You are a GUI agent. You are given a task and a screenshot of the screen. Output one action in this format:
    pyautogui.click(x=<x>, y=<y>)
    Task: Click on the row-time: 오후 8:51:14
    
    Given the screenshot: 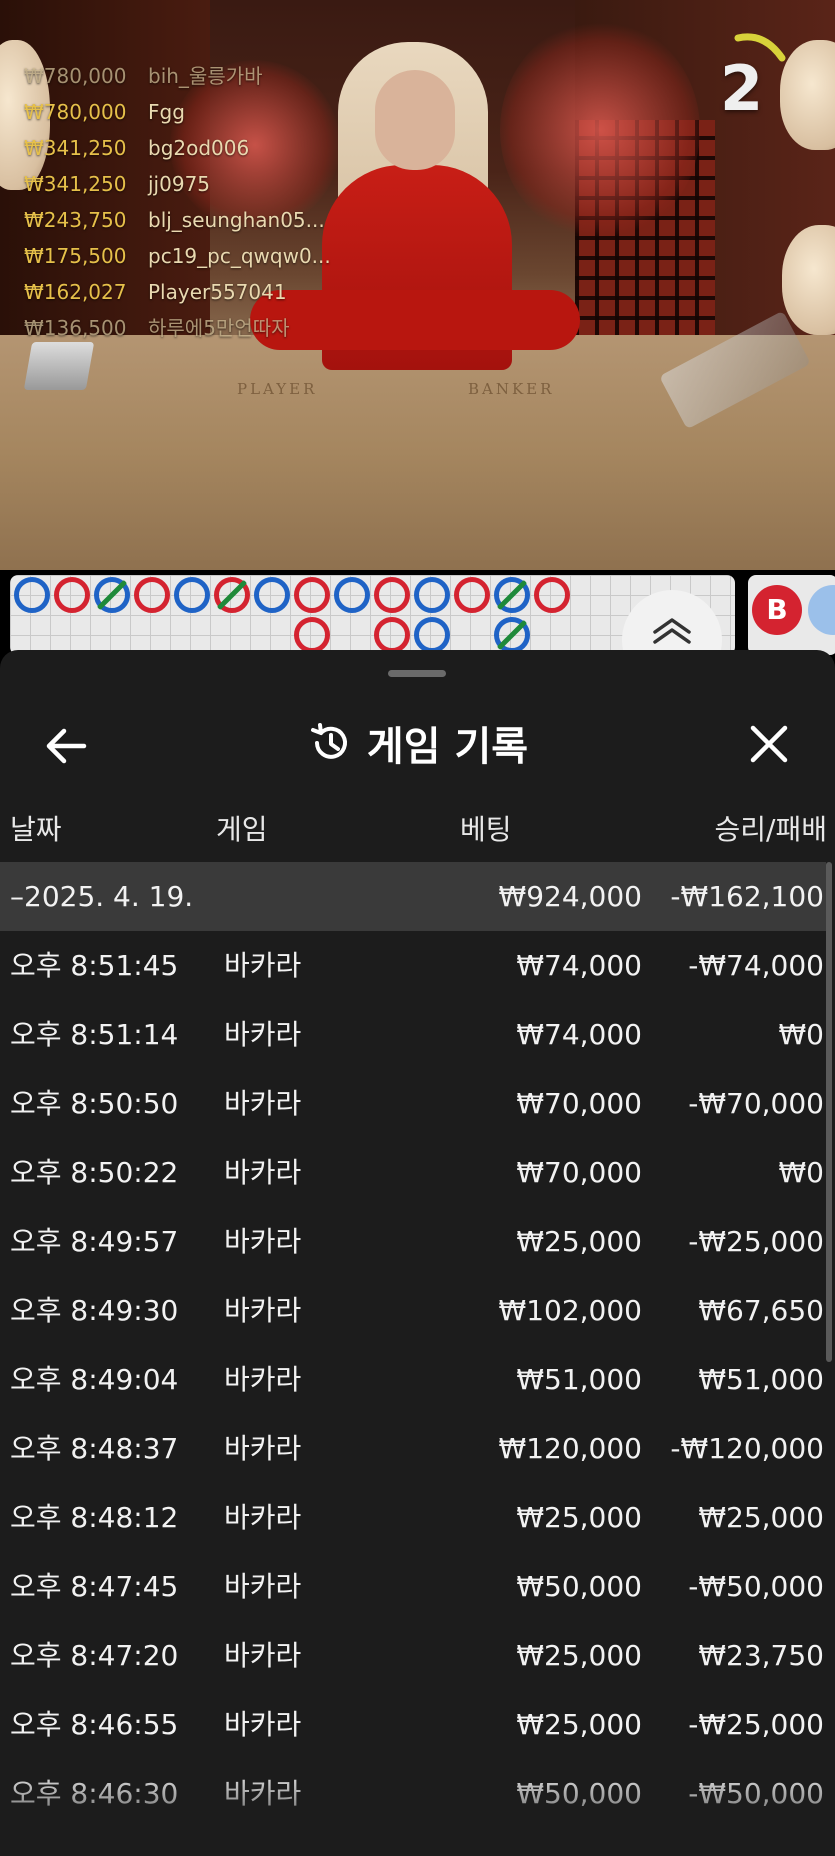 What is the action you would take?
    pyautogui.click(x=94, y=1034)
    